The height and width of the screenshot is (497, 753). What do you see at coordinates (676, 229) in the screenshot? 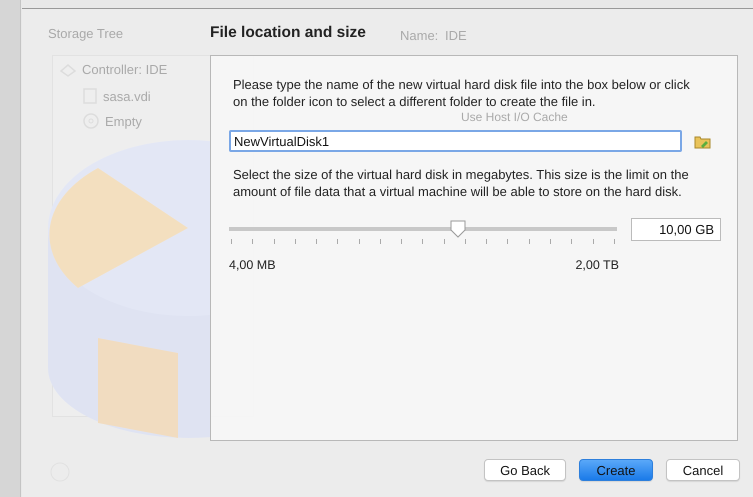
I see `size-field: 10,00 GB` at bounding box center [676, 229].